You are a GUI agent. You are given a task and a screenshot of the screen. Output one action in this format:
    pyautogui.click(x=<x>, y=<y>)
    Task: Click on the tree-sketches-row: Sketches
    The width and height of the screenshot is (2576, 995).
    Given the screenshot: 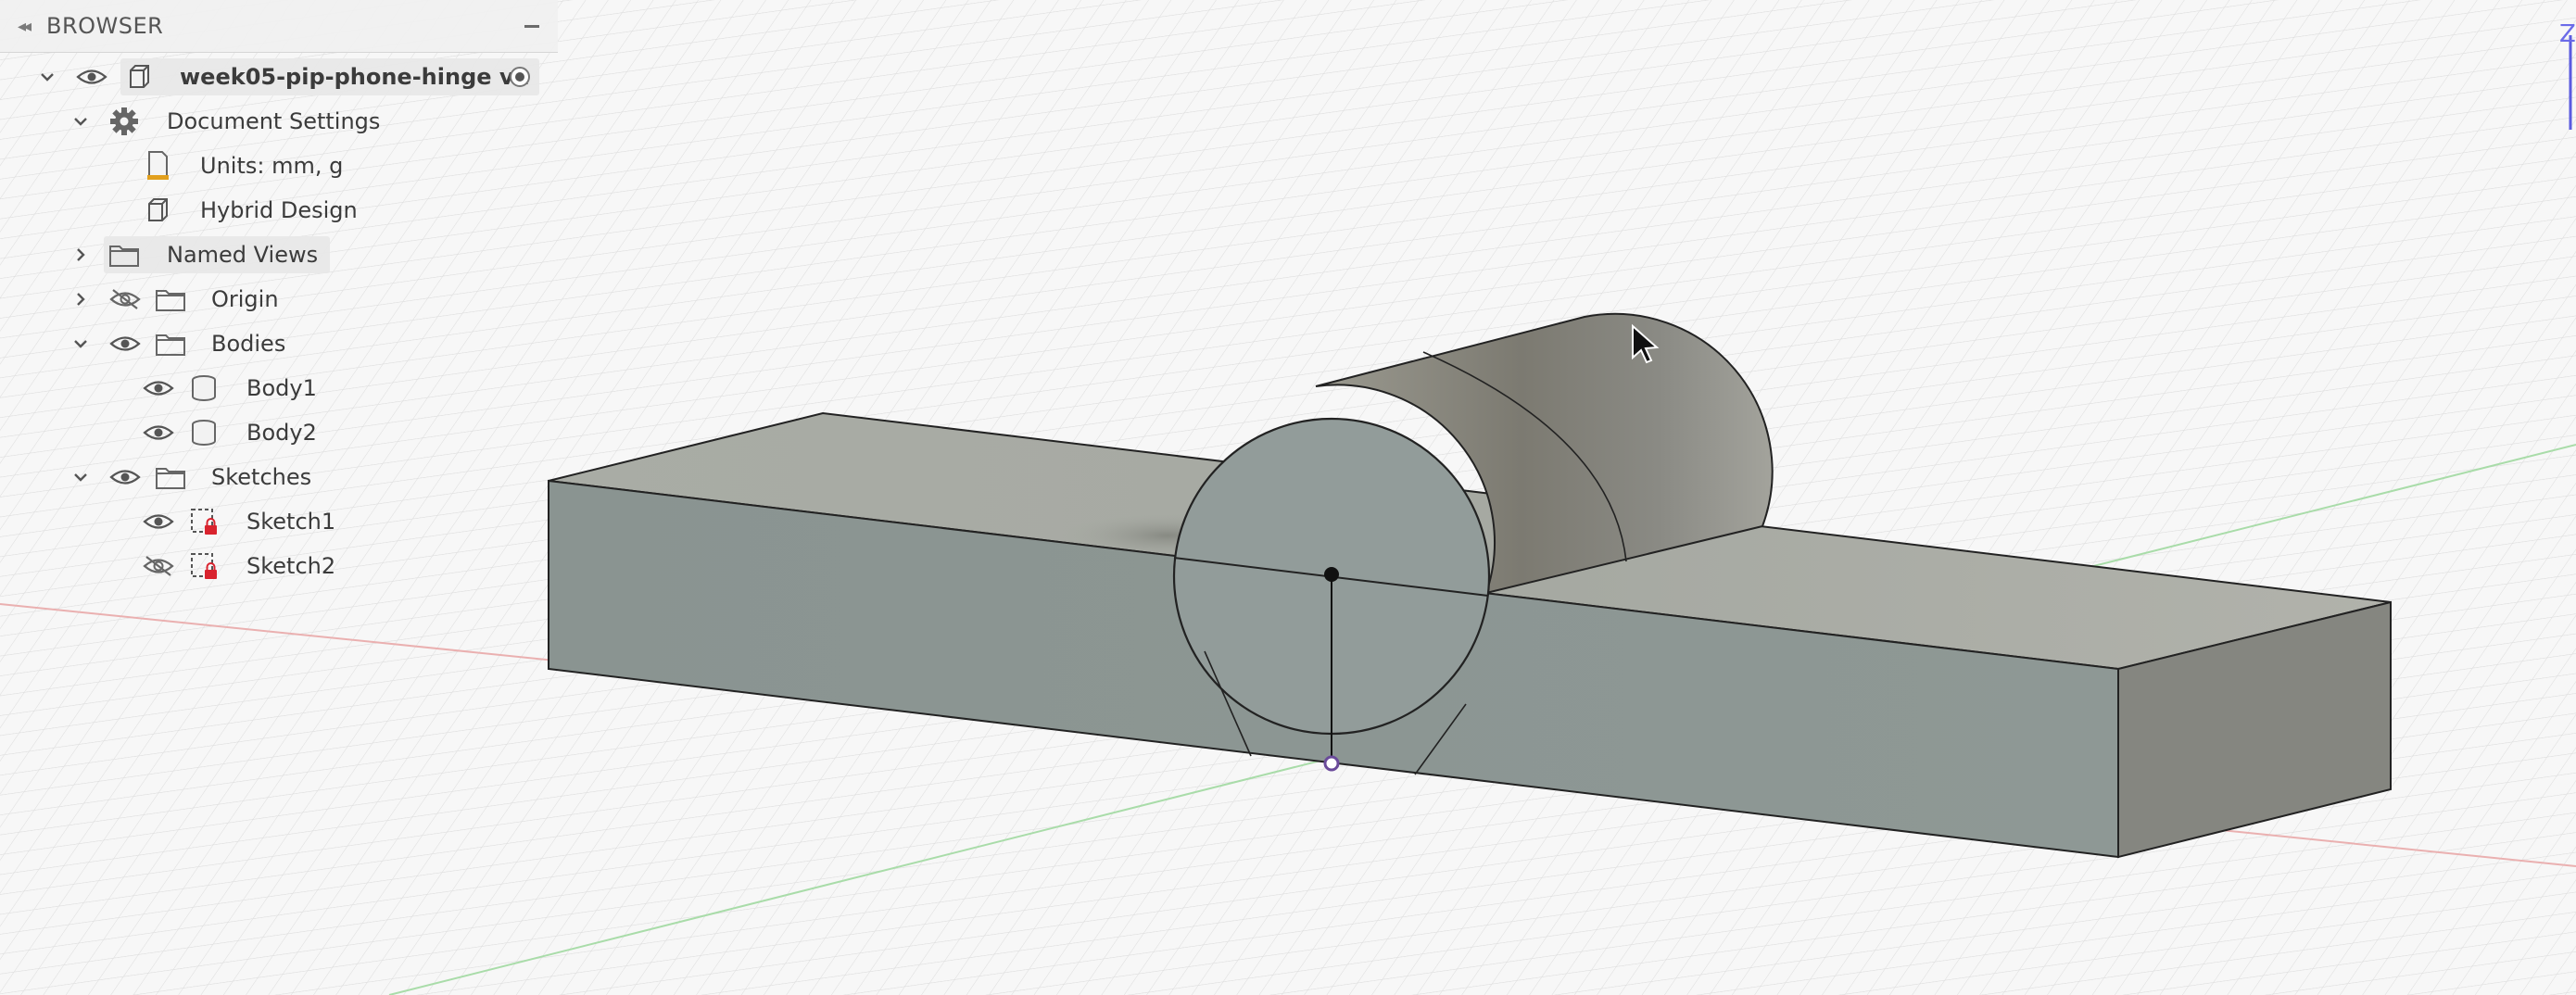 What is the action you would take?
    pyautogui.click(x=287, y=477)
    